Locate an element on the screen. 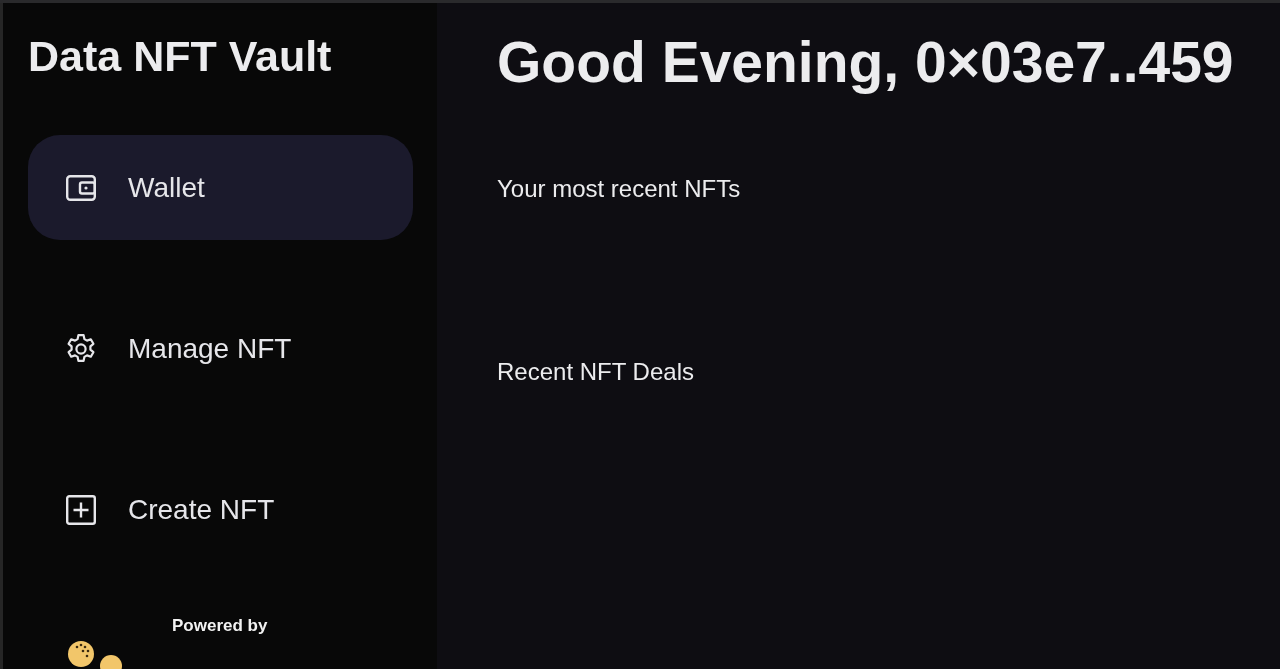 The width and height of the screenshot is (1280, 669). greeting-heading: Good Evening, 0×03e7..459 is located at coordinates (865, 62).